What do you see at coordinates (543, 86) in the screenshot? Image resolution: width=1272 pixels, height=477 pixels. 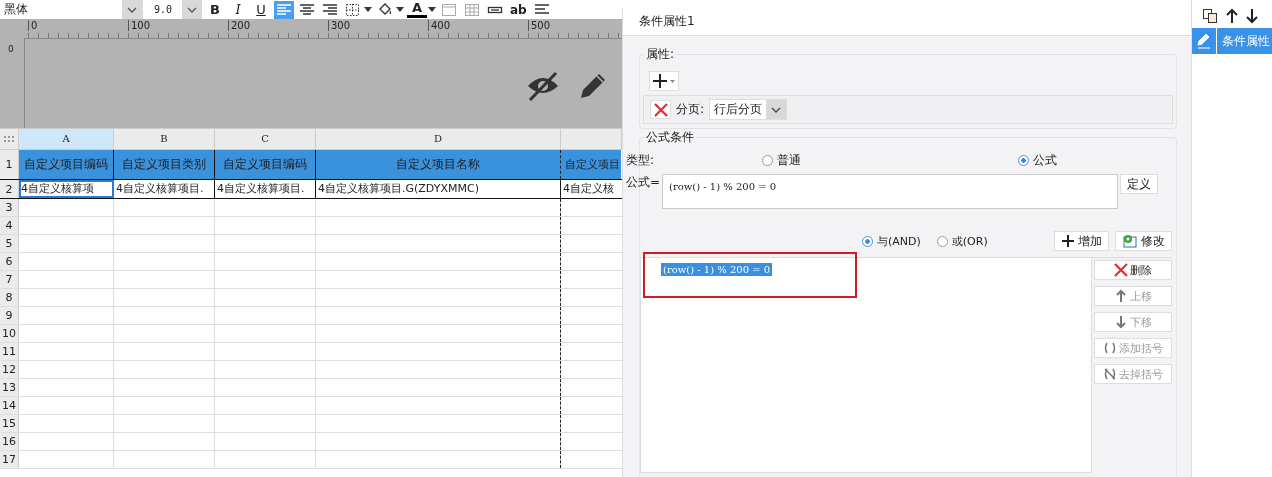 I see `hidden-eye-icon` at bounding box center [543, 86].